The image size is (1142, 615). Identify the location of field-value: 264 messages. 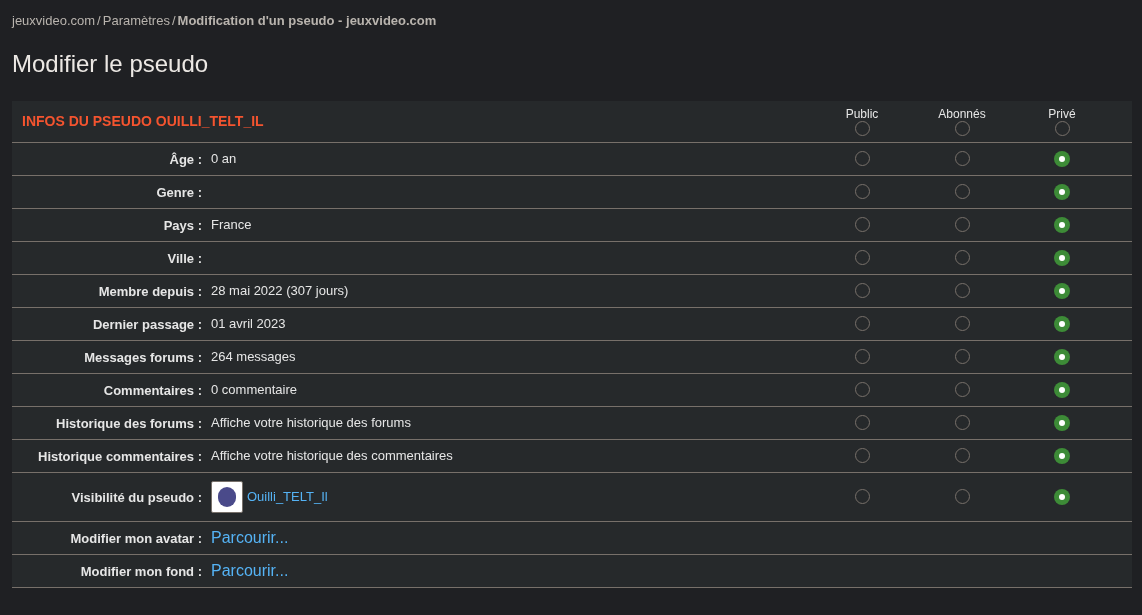
(253, 356).